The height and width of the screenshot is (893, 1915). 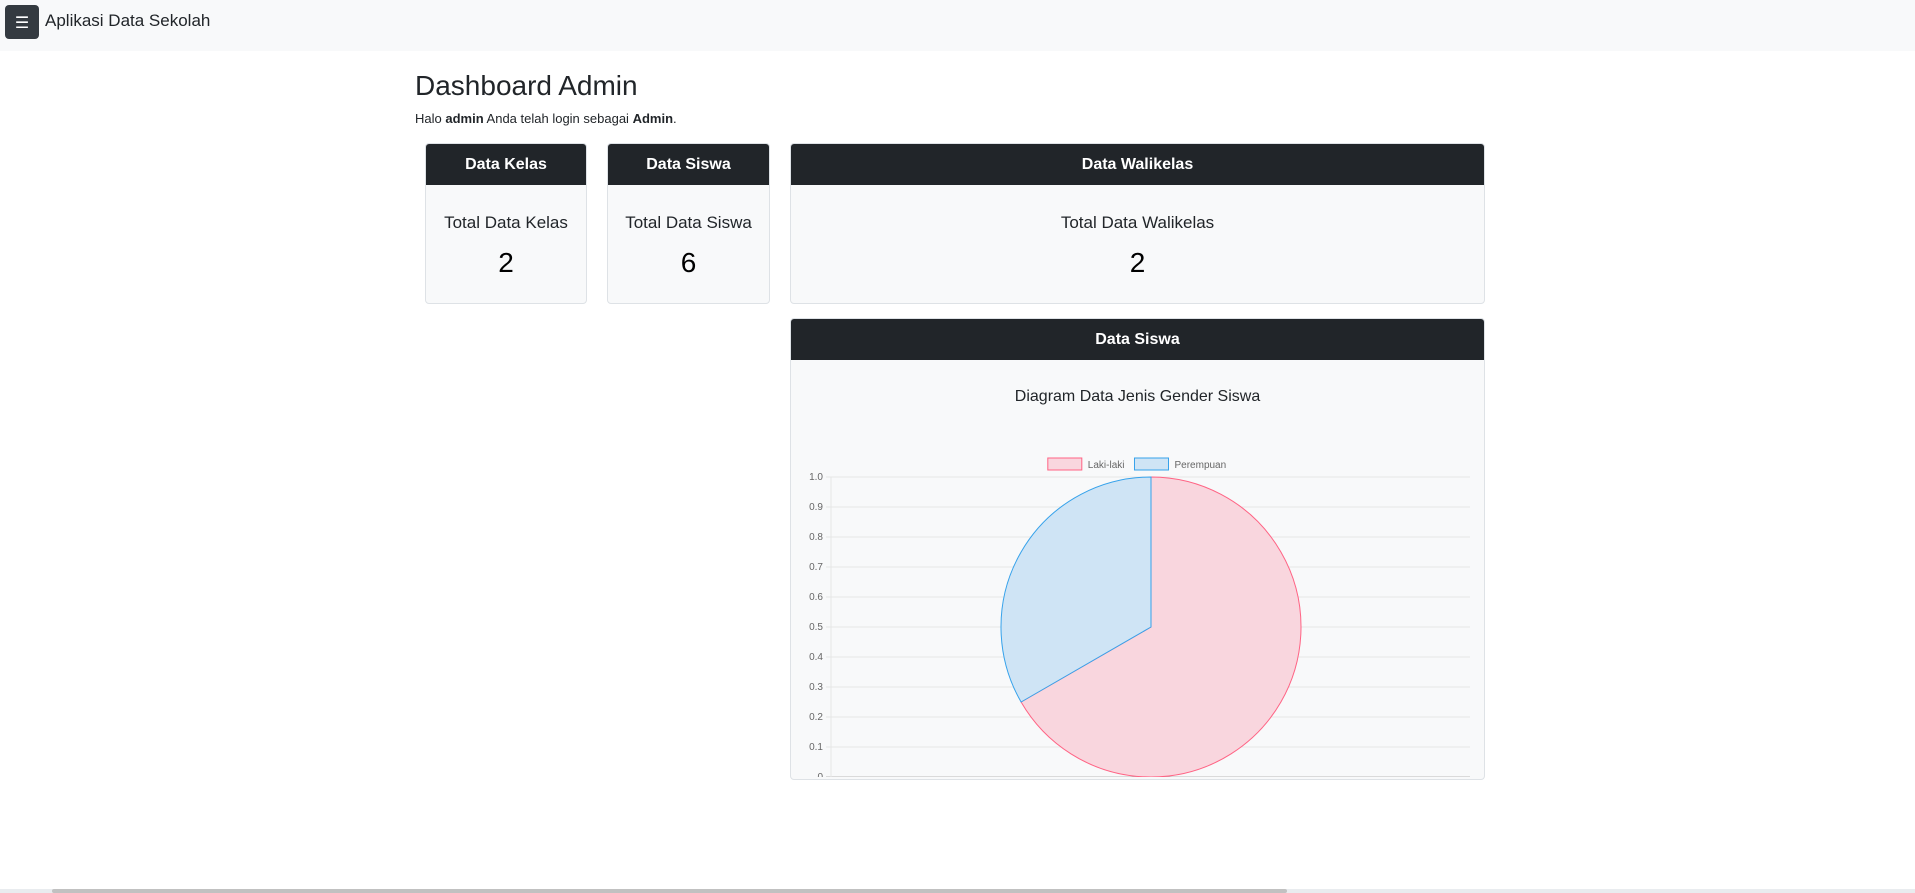 What do you see at coordinates (669, 891) in the screenshot?
I see `scrollbar-thumb` at bounding box center [669, 891].